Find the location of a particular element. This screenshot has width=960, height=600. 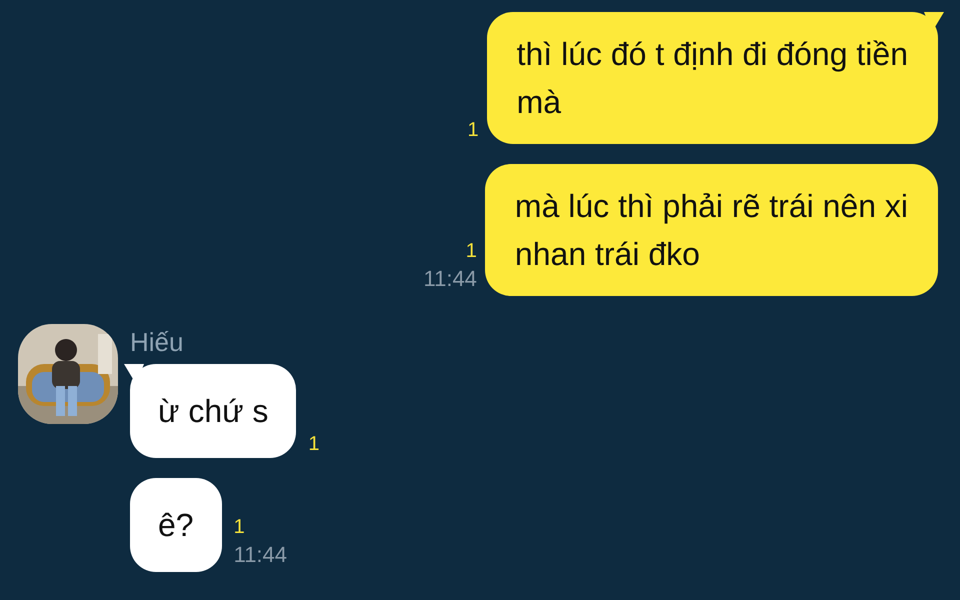

message-bubble: ê? is located at coordinates (176, 525).